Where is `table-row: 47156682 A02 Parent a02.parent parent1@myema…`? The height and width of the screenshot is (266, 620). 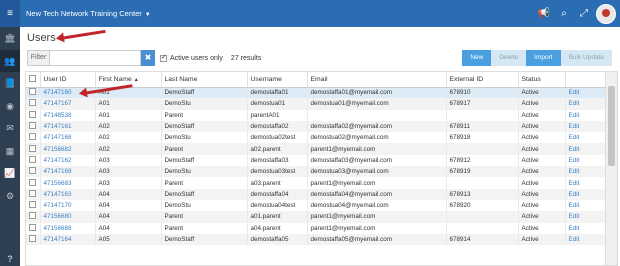
table-row: 47156682 A02 Parent a02.parent parent1@myema… is located at coordinates (316, 149).